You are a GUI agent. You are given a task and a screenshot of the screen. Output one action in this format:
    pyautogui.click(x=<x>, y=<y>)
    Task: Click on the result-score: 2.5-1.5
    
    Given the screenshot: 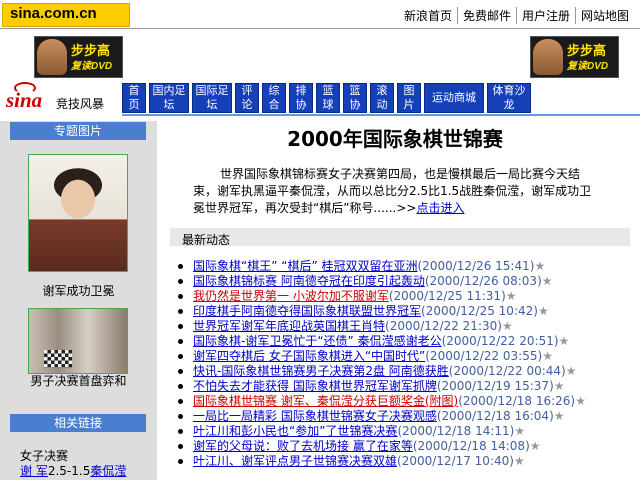 What is the action you would take?
    pyautogui.click(x=69, y=471)
    